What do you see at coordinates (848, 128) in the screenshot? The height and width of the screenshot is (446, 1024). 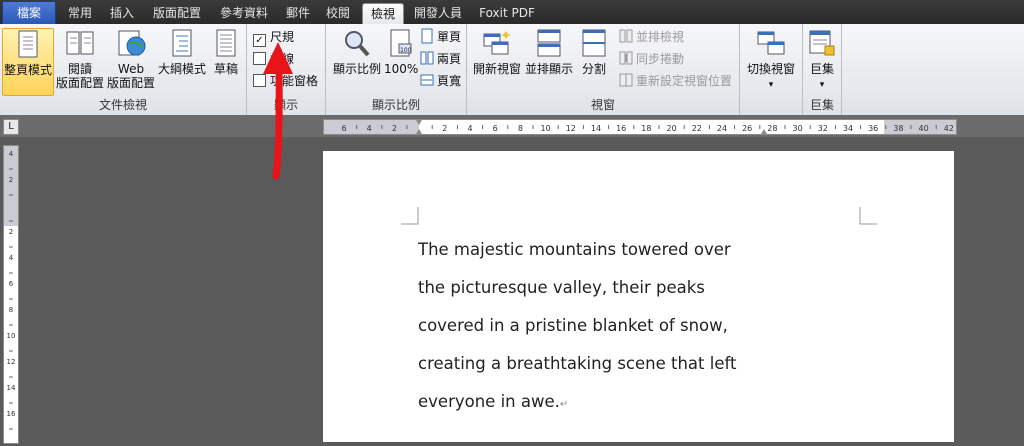 I see `ruler-tick-label: 34` at bounding box center [848, 128].